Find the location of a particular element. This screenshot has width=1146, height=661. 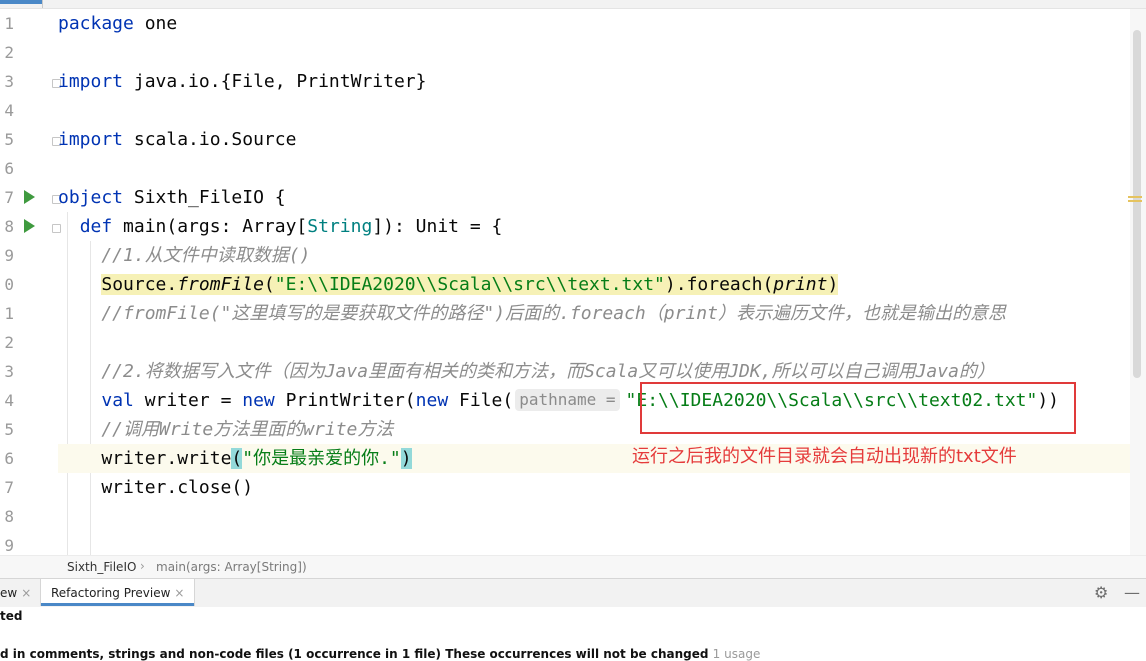

highlight-box is located at coordinates (858, 408).